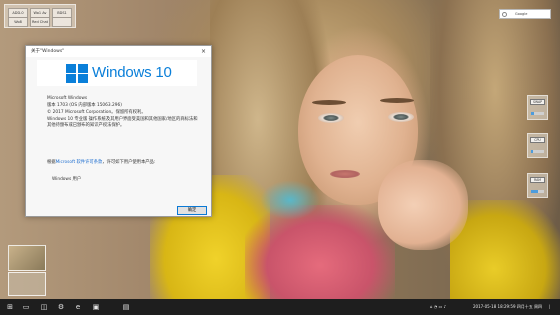 The height and width of the screenshot is (315, 560). Describe the element at coordinates (27, 284) in the screenshot. I see `widget-thumbnail` at that location.